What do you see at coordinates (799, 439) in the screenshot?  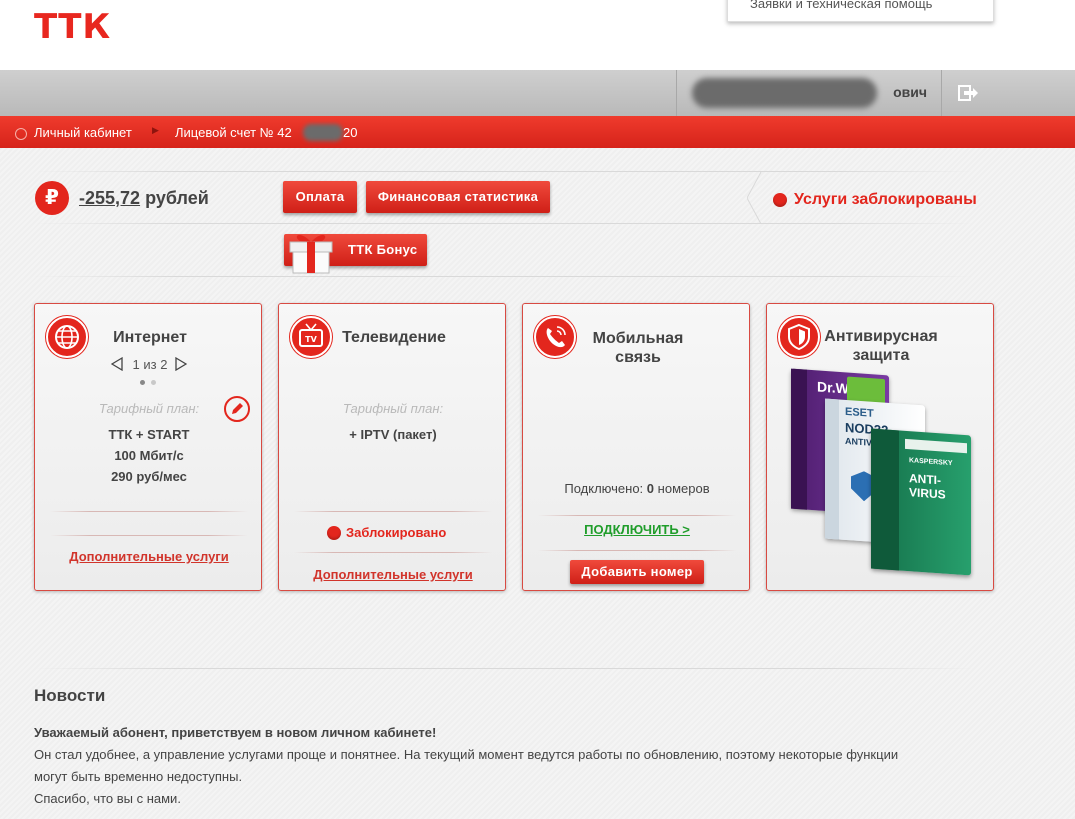 I see `drweb-box-spine` at bounding box center [799, 439].